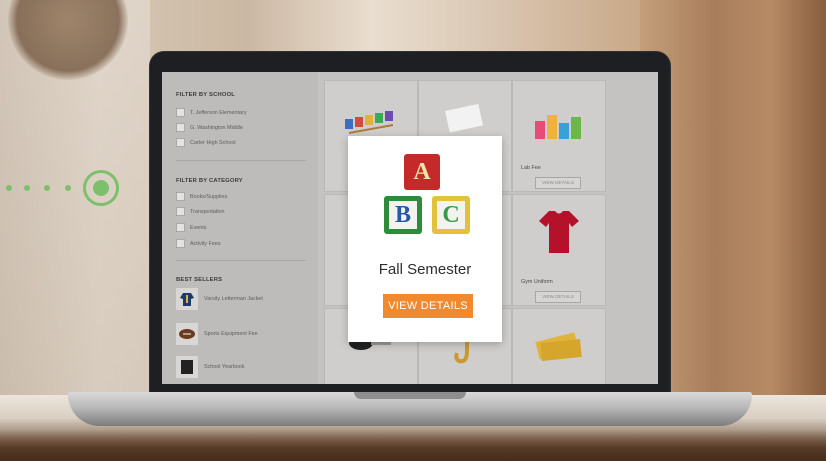  I want to click on category-filter-option: Books/Supplies, so click(201, 196).